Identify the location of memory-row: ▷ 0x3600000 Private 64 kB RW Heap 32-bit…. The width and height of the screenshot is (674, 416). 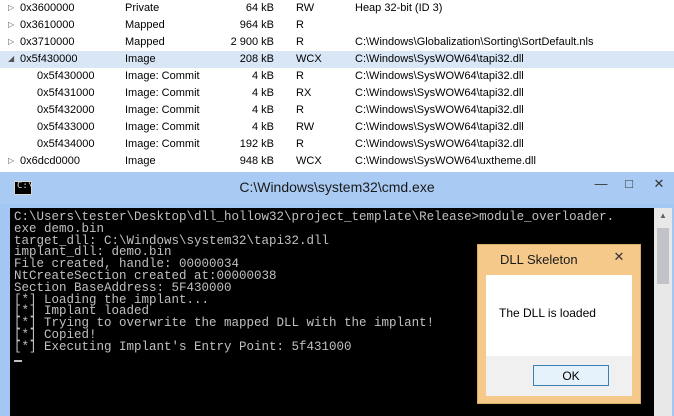
(337, 8).